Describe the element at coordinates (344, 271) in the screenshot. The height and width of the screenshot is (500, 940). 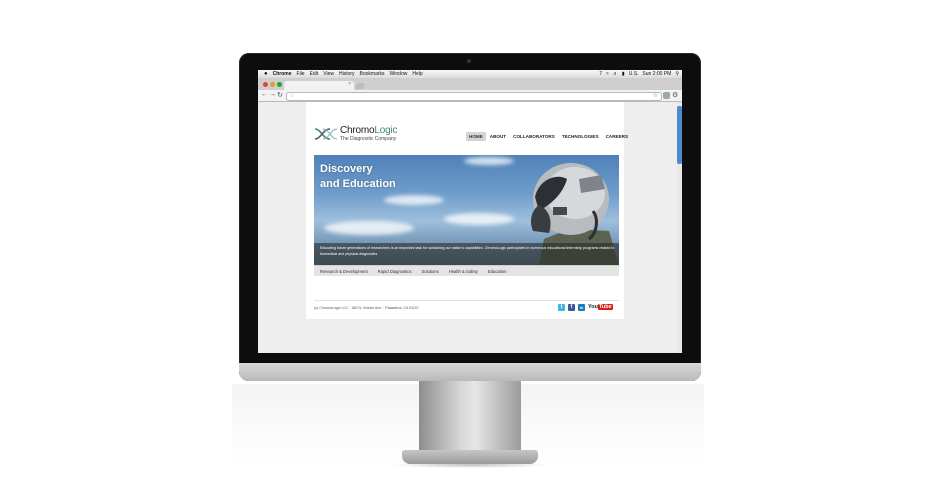
I see `subnav-research-development: Research & Development` at that location.